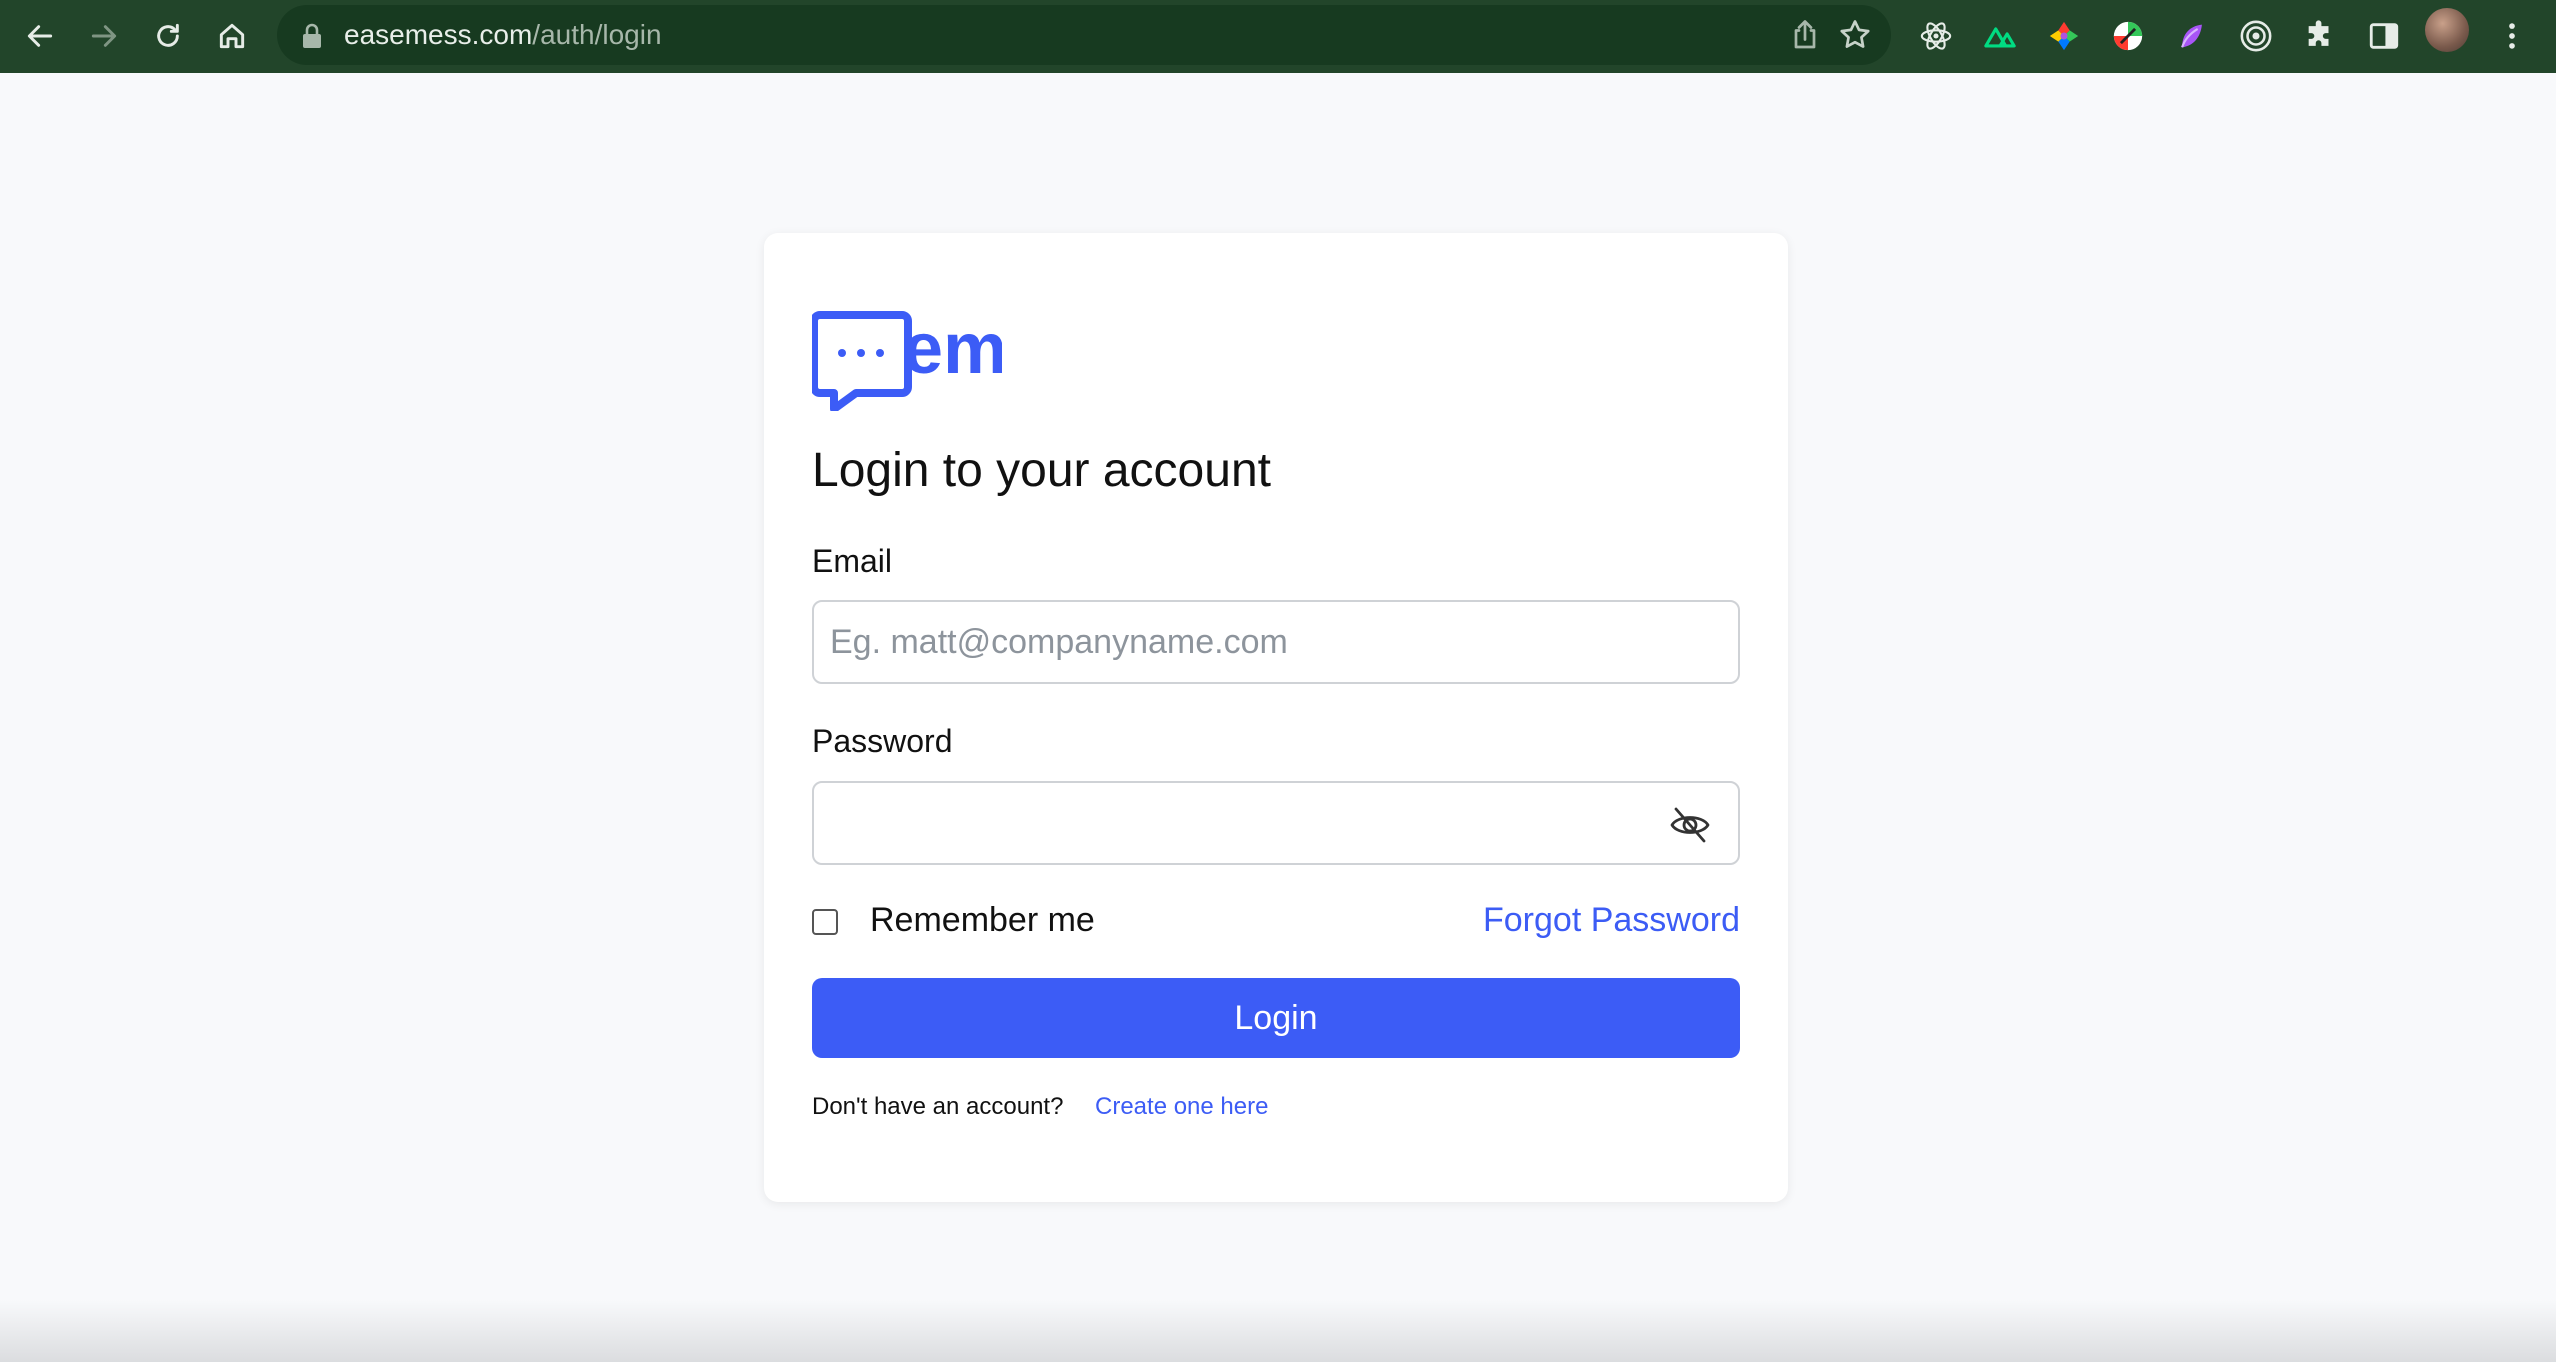 This screenshot has width=2556, height=1362. I want to click on url-text: easemess.com/auth/login, so click(503, 35).